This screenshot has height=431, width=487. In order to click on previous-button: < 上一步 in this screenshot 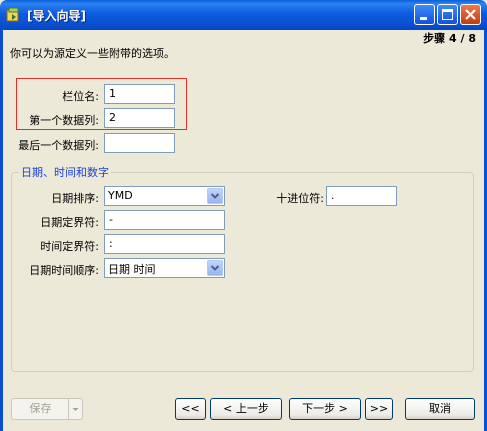, I will do `click(246, 409)`.